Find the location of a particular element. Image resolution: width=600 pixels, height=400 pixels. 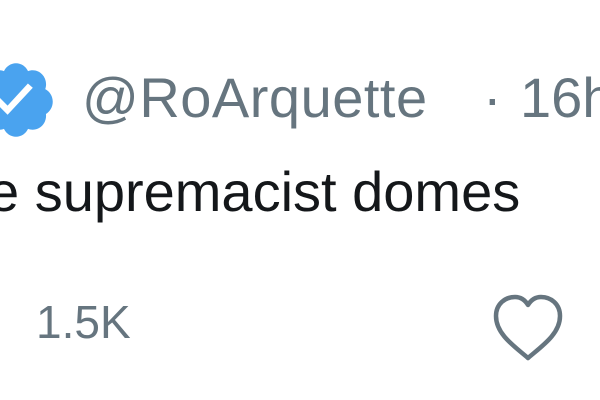

tweet-timestamp: 16h is located at coordinates (560, 98).